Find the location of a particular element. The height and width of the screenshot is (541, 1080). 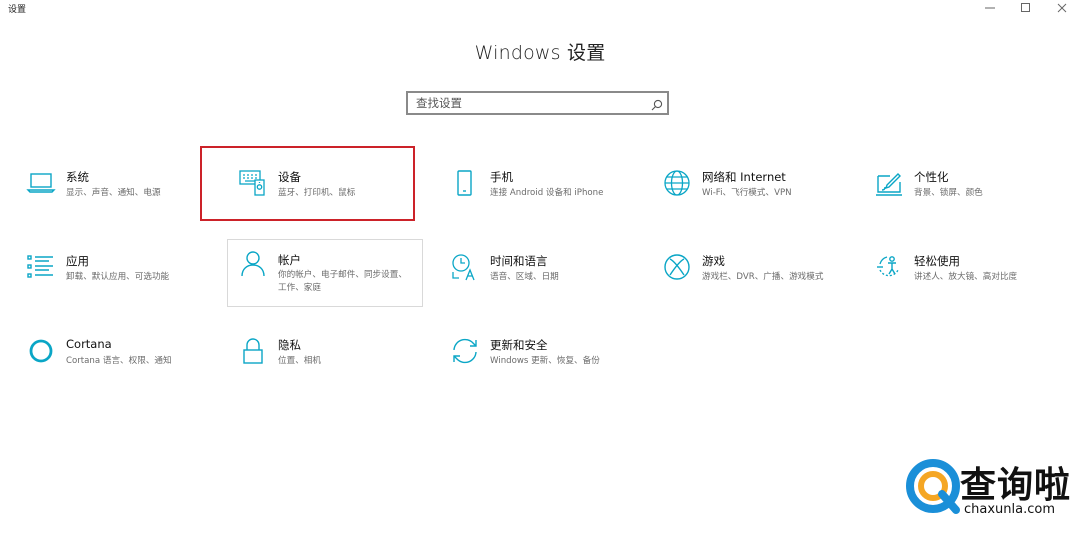

tile-name: 帐户 is located at coordinates (289, 260).